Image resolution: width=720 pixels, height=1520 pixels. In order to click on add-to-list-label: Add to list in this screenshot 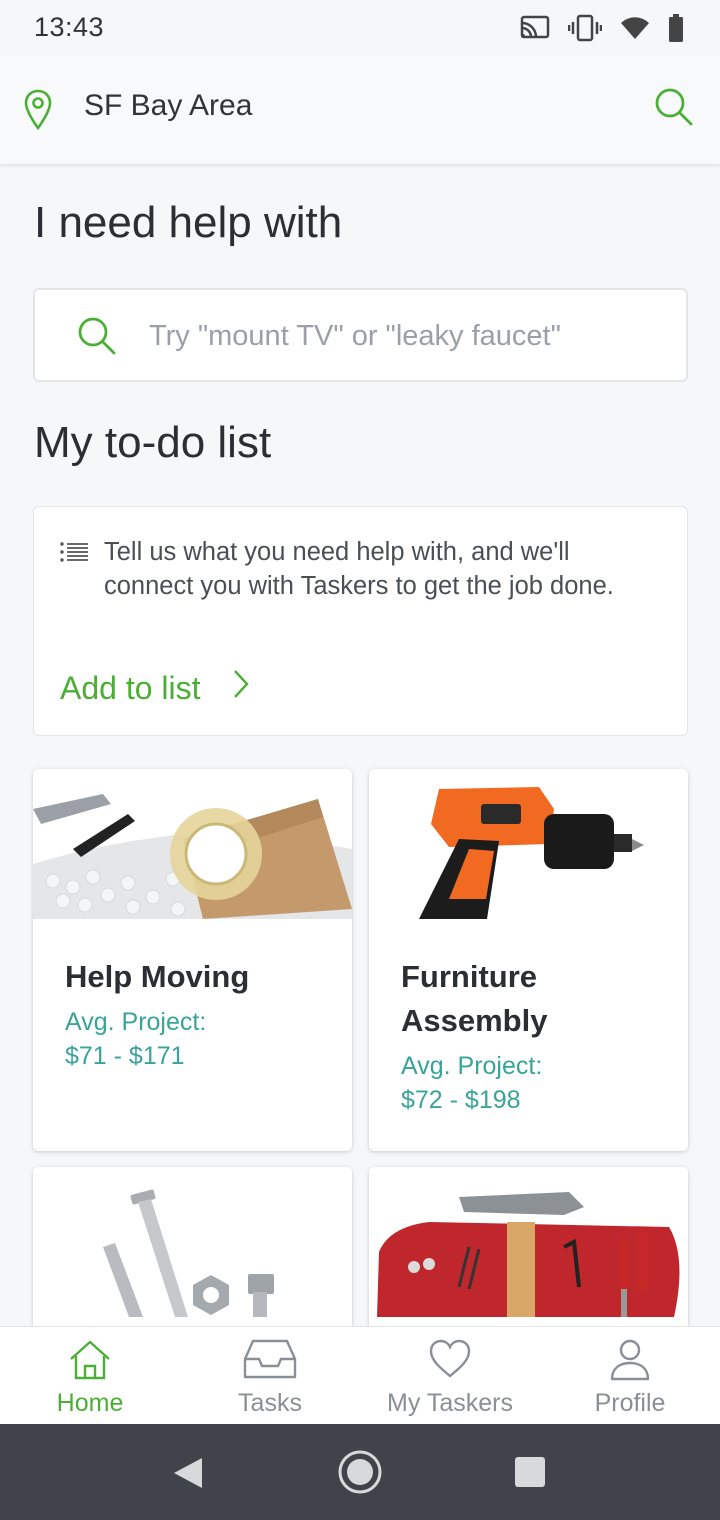, I will do `click(130, 687)`.